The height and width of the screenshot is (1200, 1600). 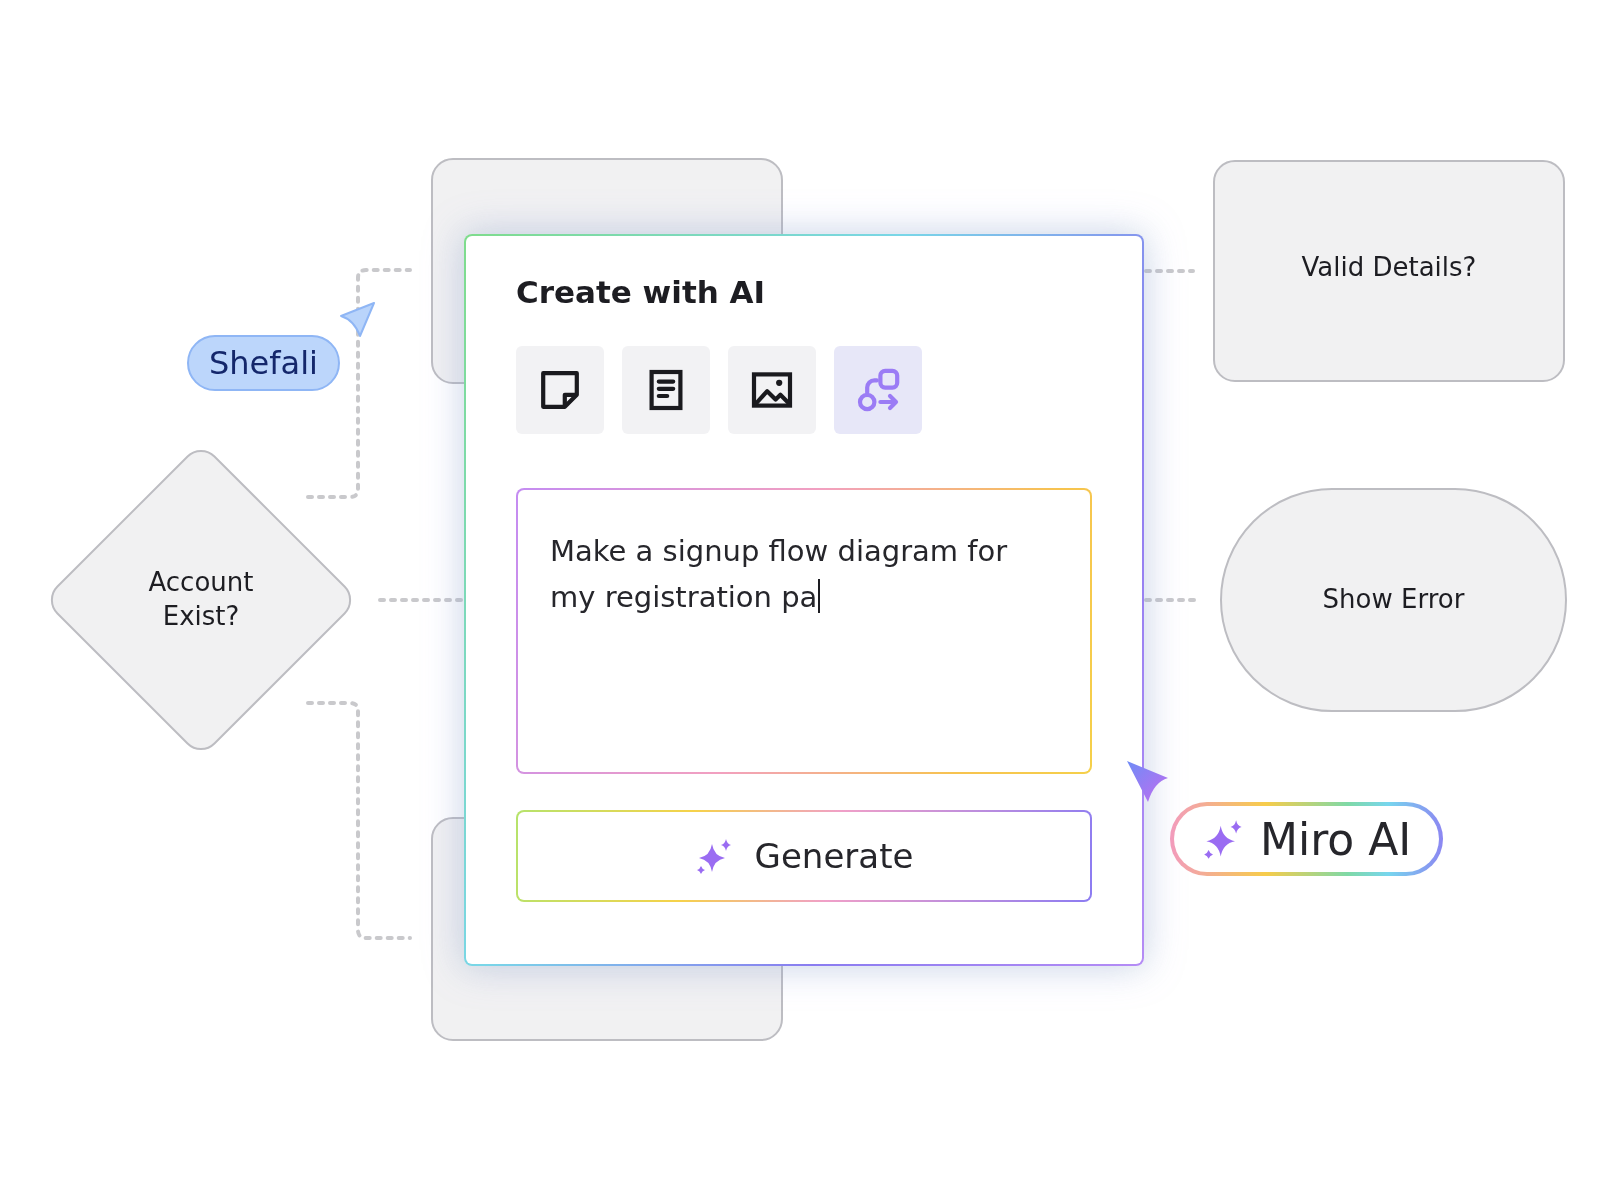 I want to click on connector-line, so click(x=1169, y=271).